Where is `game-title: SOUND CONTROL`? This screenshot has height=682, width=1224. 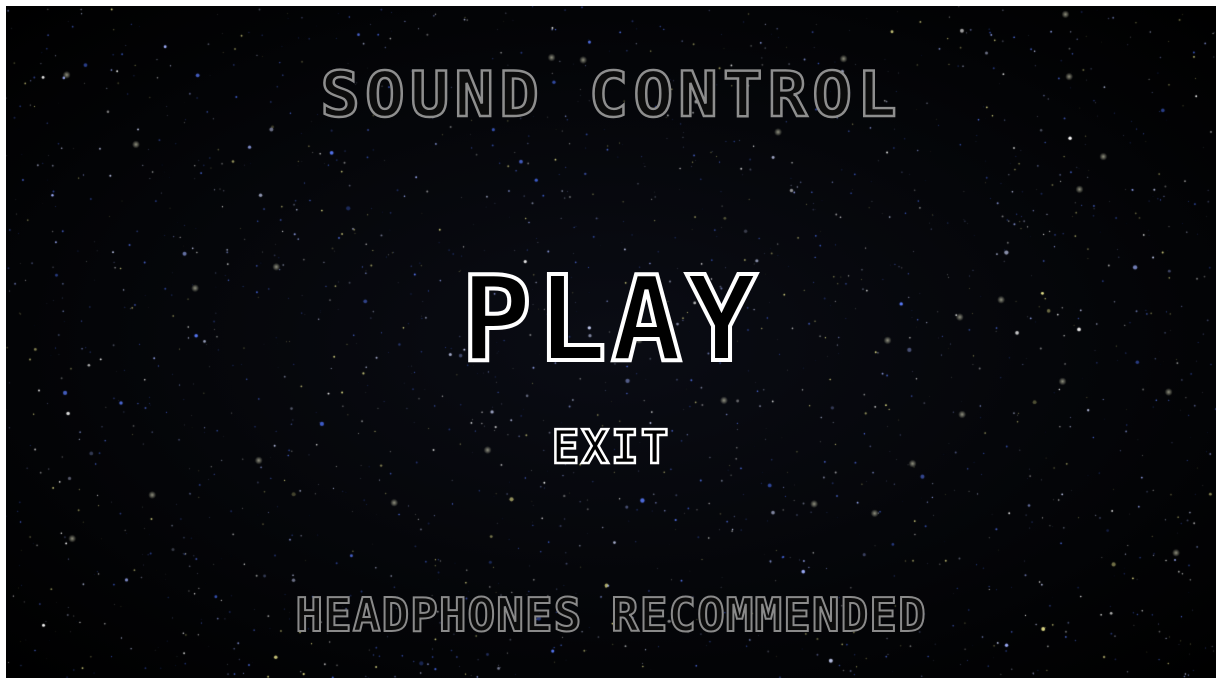 game-title: SOUND CONTROL is located at coordinates (610, 94).